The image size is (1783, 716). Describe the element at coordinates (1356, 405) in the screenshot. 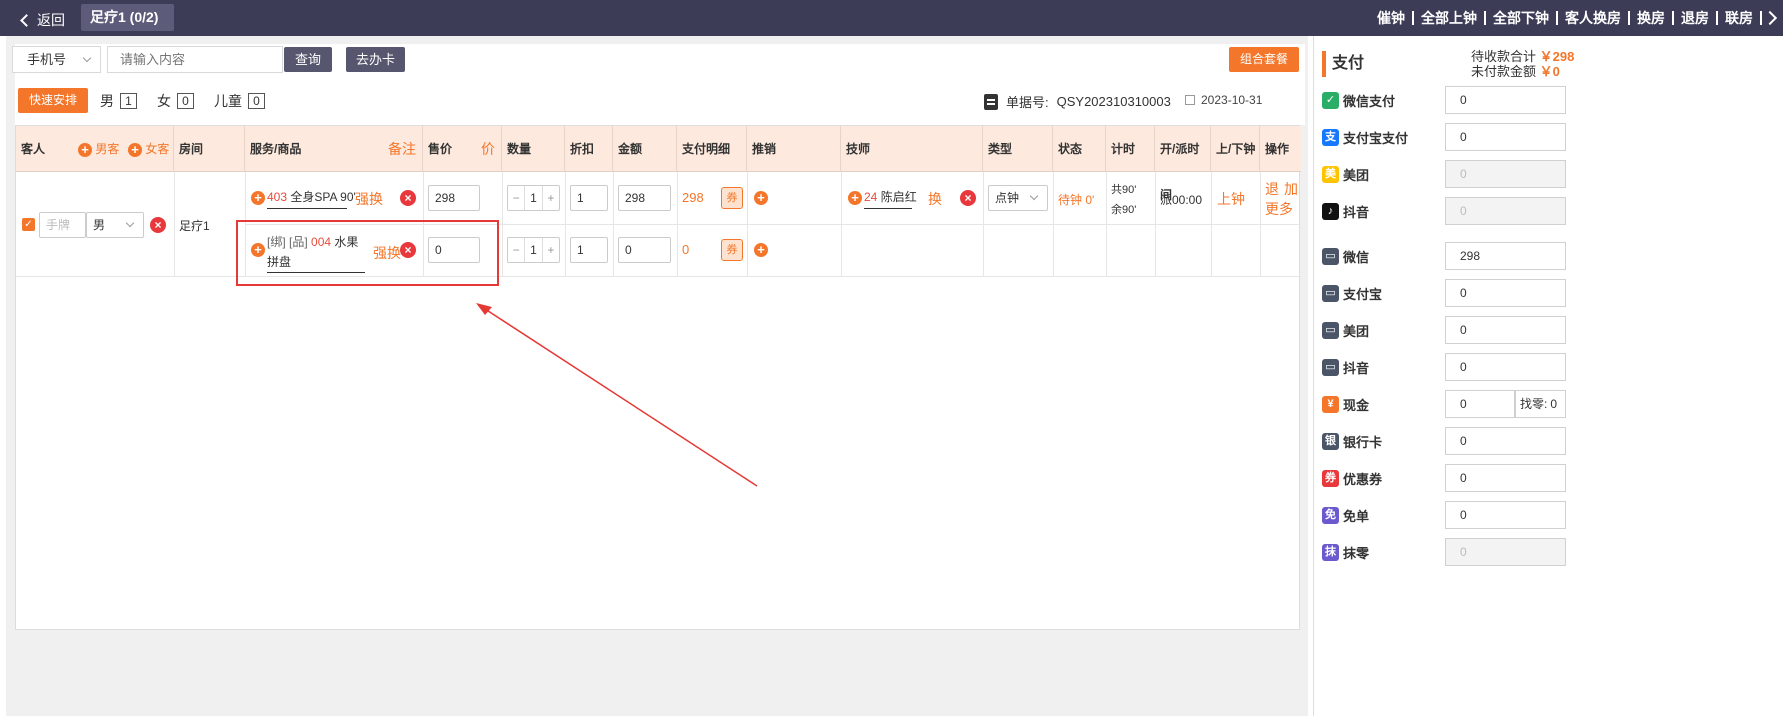

I see `payment-method-name: 现金` at that location.